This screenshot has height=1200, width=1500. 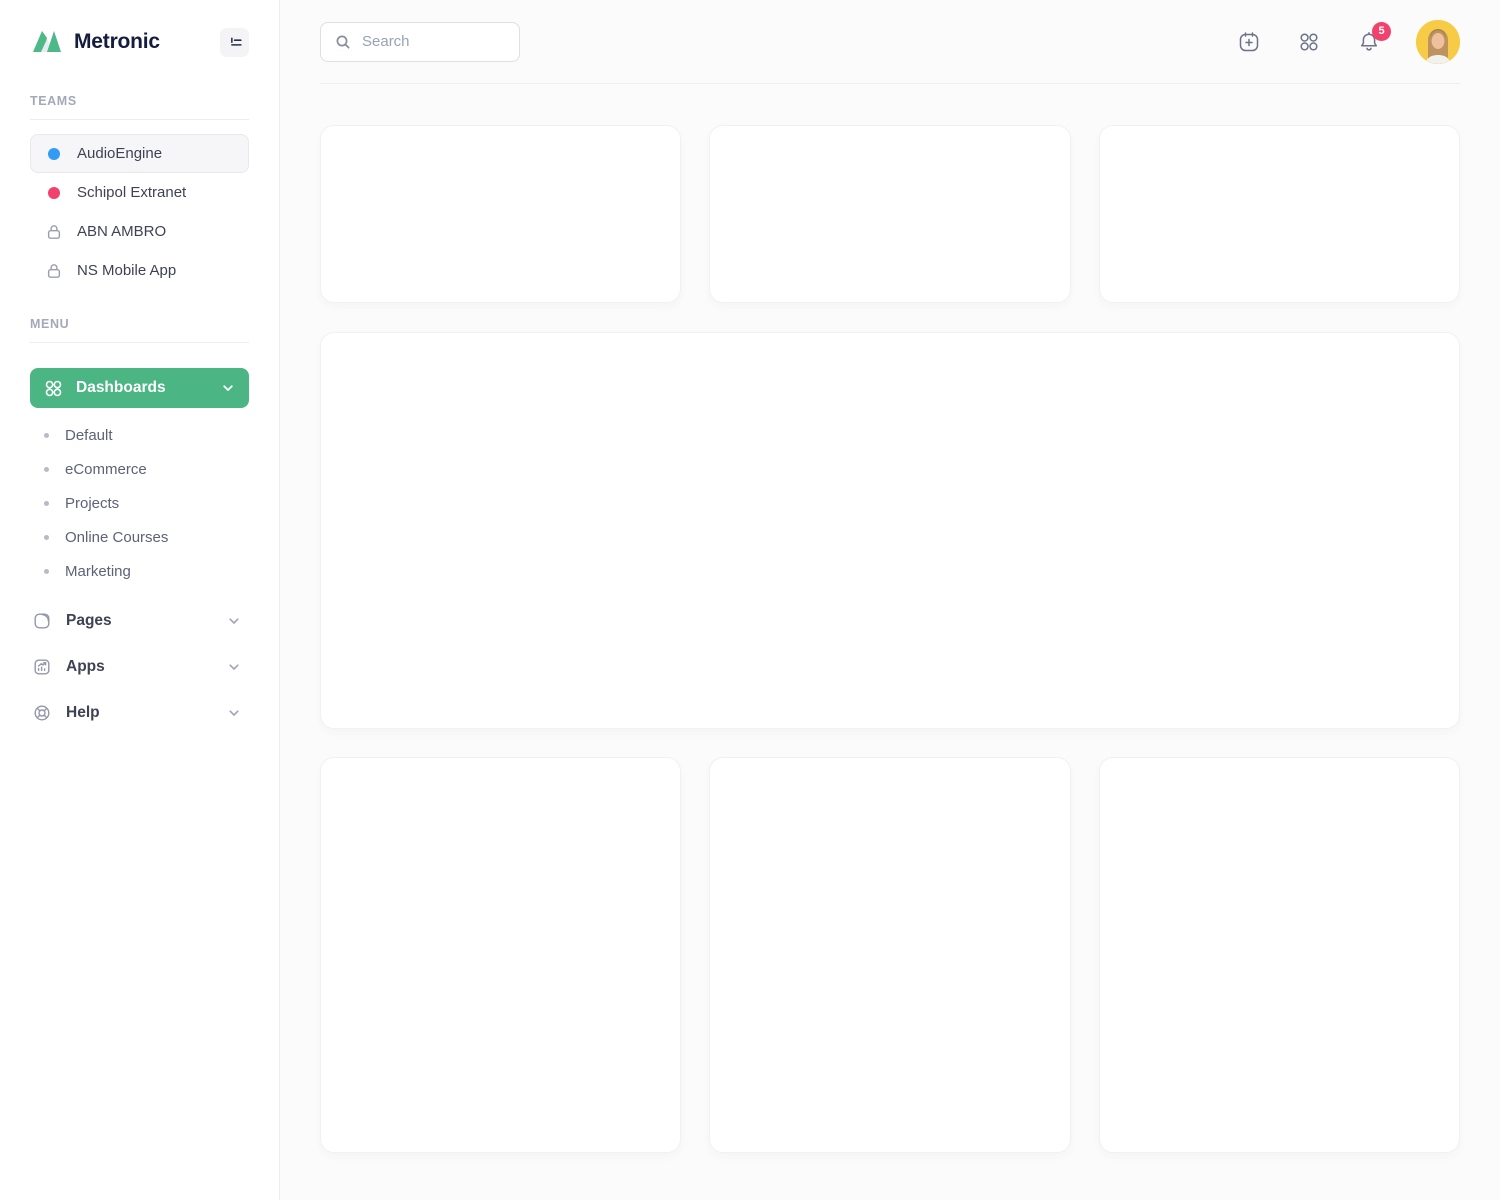 I want to click on submenu-label: Default, so click(x=89, y=435).